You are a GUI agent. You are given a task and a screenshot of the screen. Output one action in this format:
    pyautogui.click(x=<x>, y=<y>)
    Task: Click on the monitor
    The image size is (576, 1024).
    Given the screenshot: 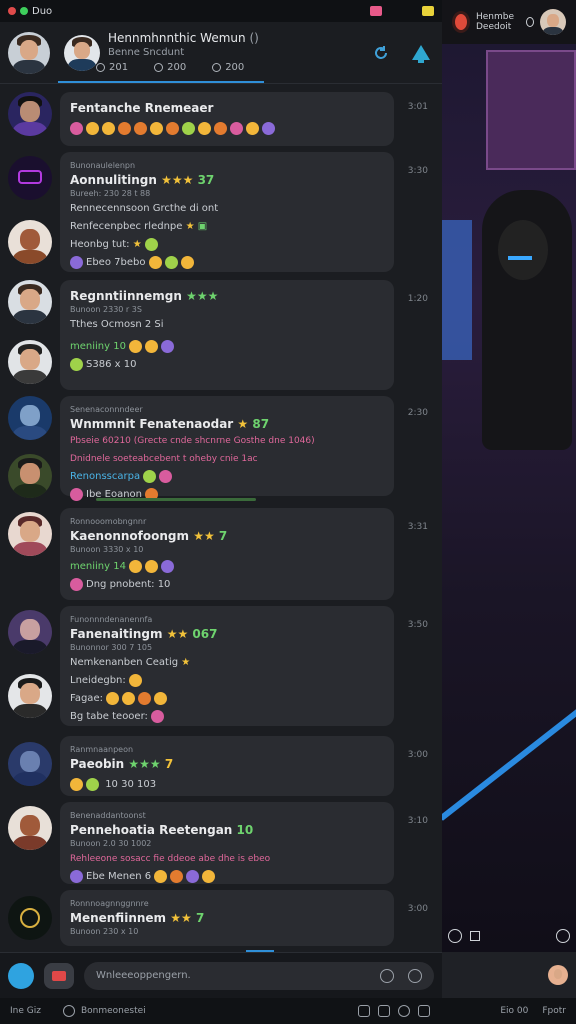 What is the action you would take?
    pyautogui.click(x=457, y=290)
    